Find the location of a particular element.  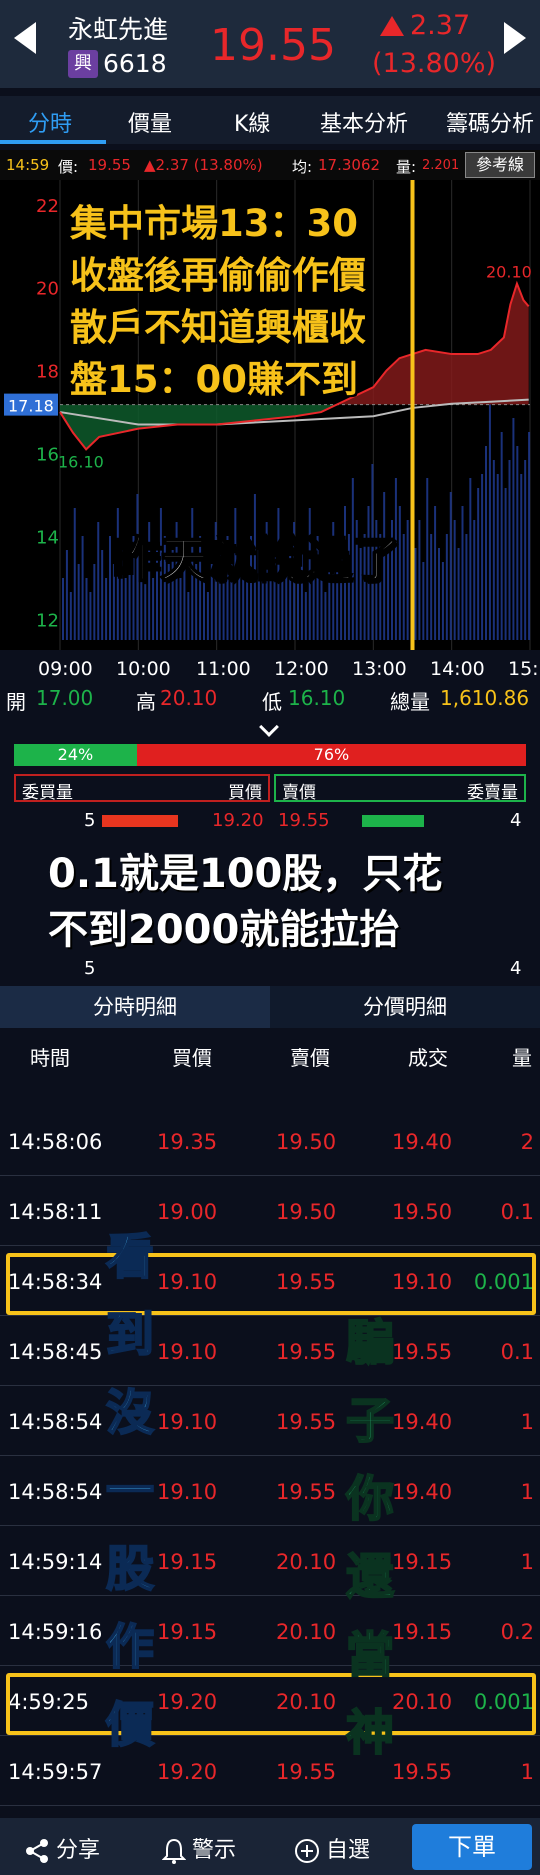

reference-line-button: 參考線 is located at coordinates (500, 165).